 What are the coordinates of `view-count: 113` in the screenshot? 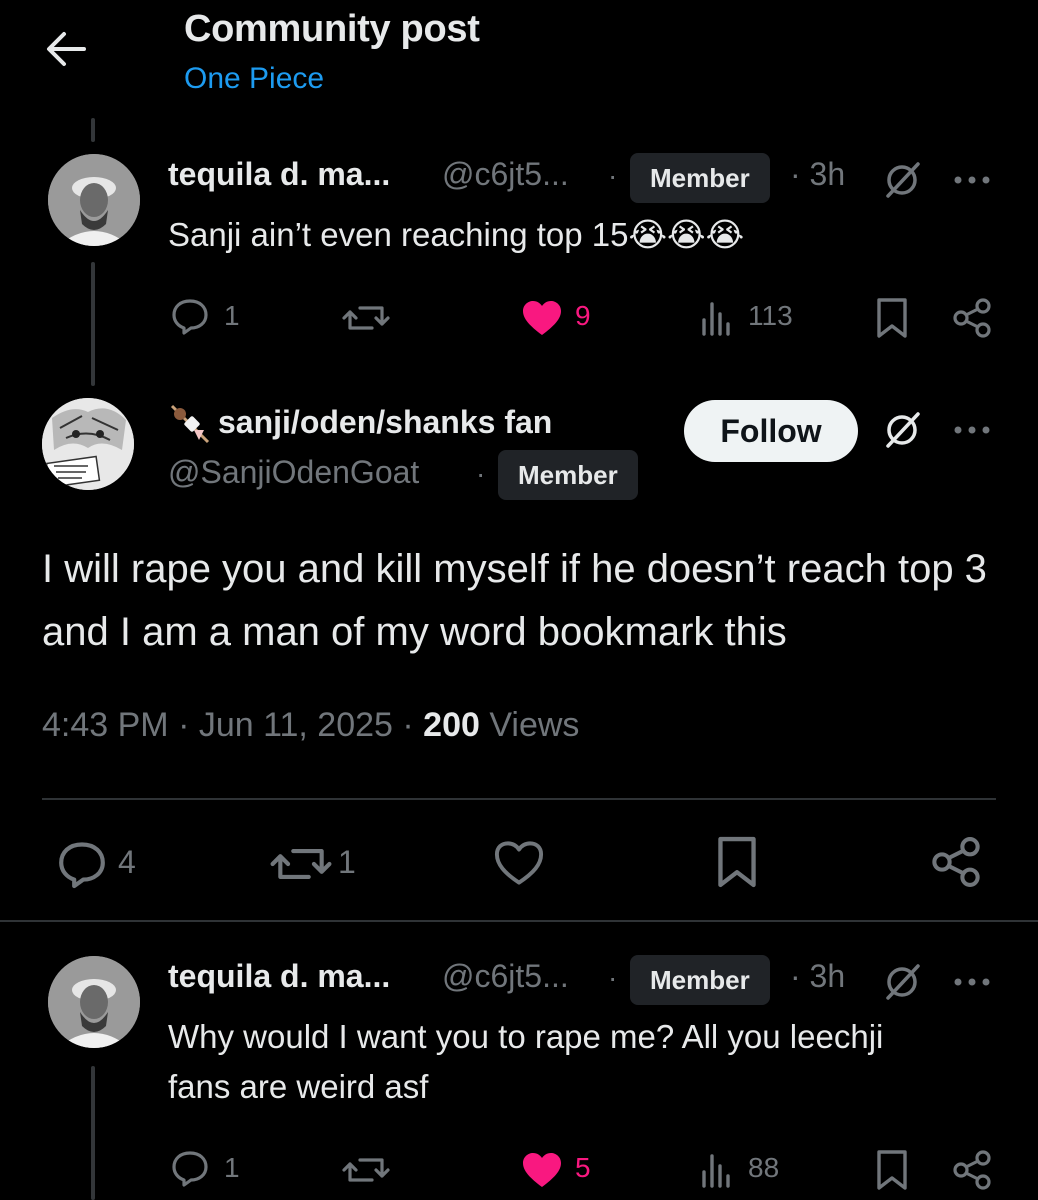 It's located at (770, 315).